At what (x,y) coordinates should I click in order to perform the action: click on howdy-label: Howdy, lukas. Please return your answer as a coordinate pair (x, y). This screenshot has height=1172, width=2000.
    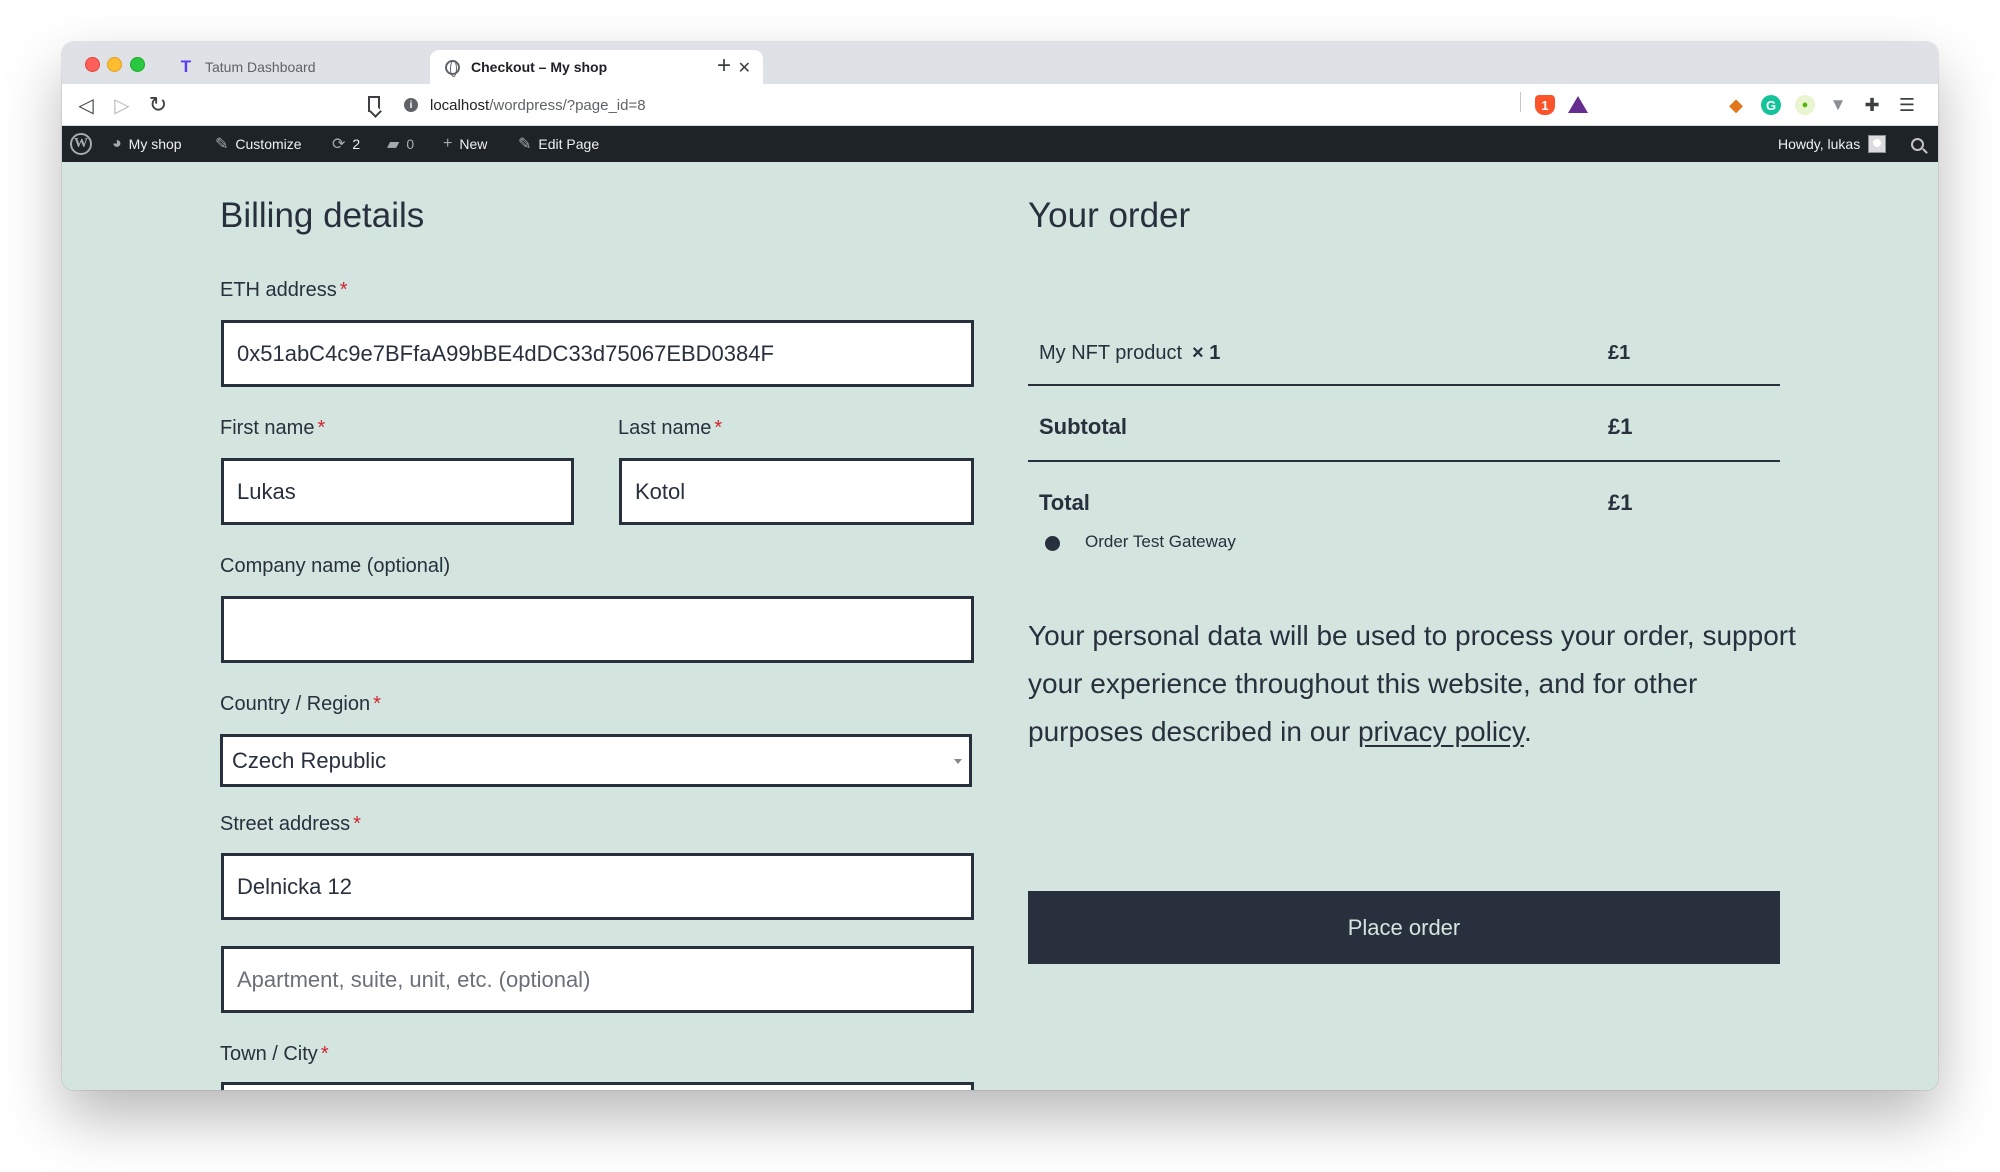
    Looking at the image, I should click on (1819, 144).